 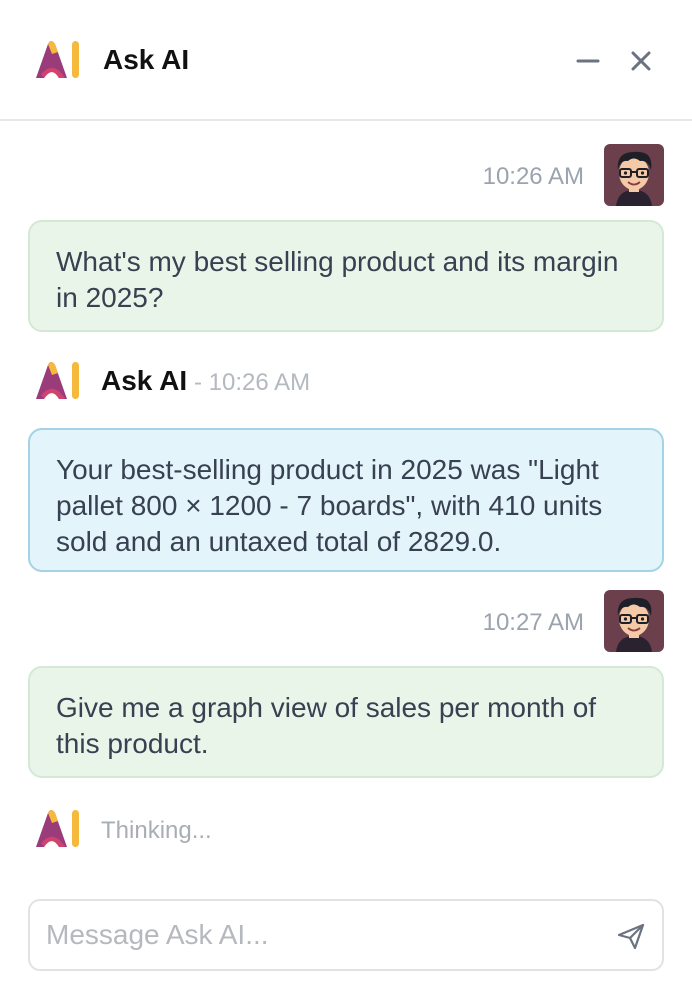 I want to click on chat-header: Ask AI, so click(x=346, y=60).